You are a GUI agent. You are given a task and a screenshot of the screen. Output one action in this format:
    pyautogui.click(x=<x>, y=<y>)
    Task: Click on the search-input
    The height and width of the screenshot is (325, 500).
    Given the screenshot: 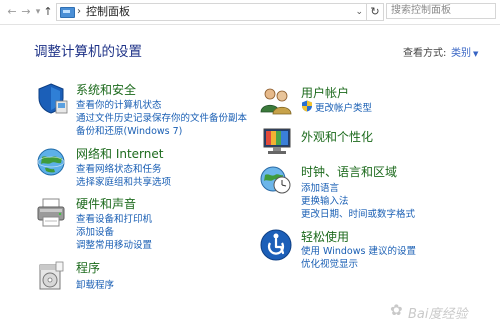 What is the action you would take?
    pyautogui.click(x=441, y=11)
    